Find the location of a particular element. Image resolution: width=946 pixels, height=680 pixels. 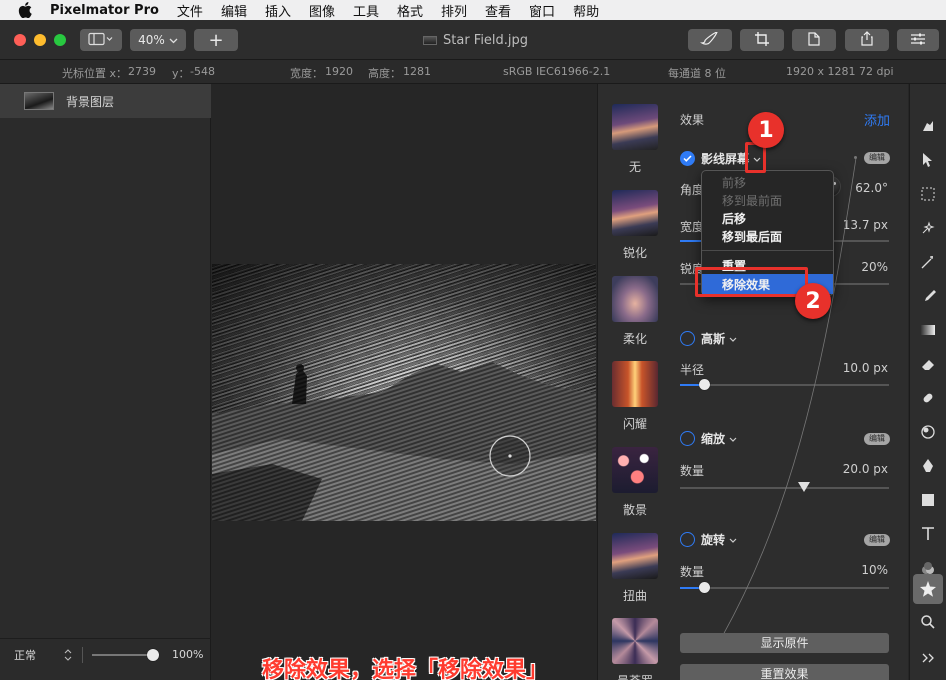

zoom-tool-icon is located at coordinates (928, 622).